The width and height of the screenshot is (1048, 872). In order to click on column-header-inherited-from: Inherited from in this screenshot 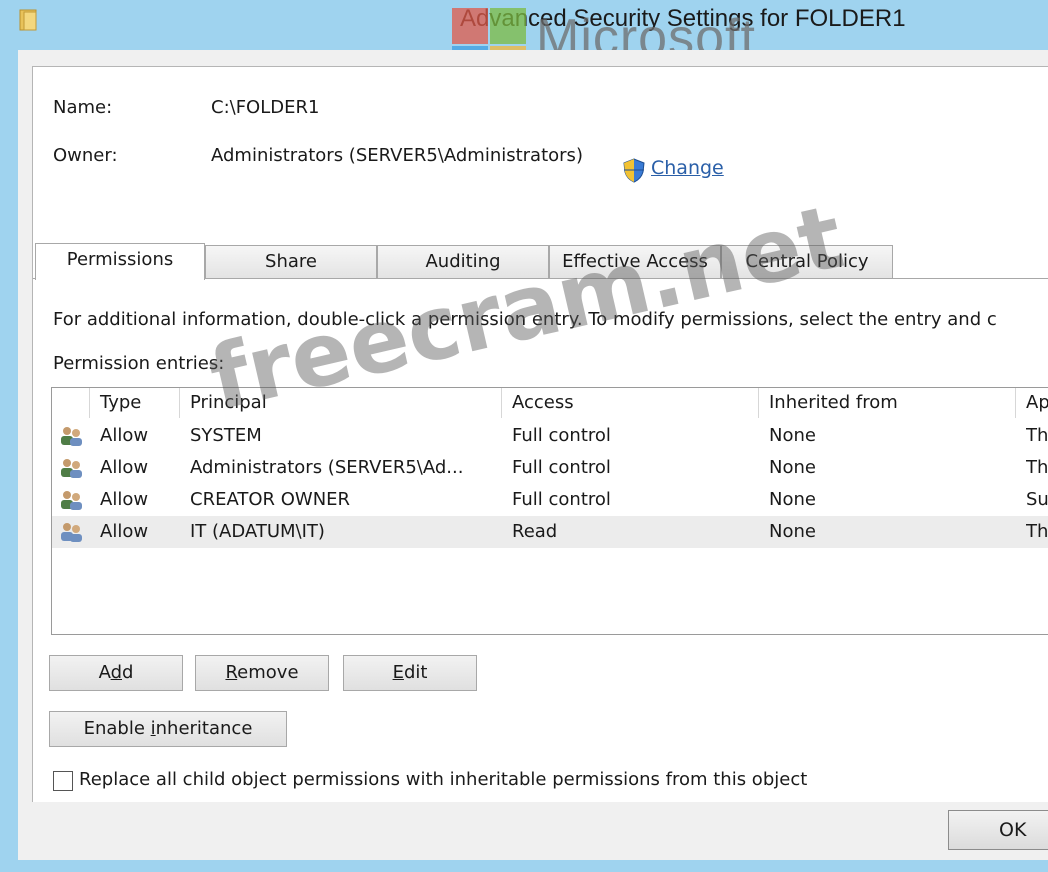, I will do `click(887, 403)`.